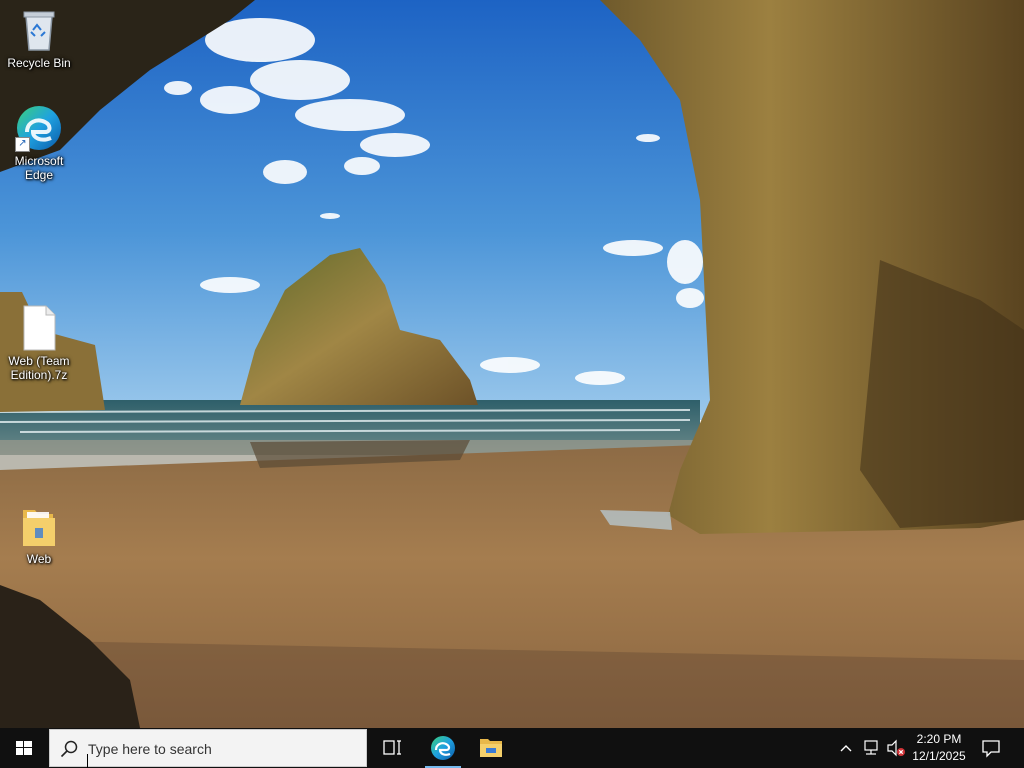 This screenshot has width=1024, height=768. I want to click on clock-time: 2:20 PM, so click(939, 739).